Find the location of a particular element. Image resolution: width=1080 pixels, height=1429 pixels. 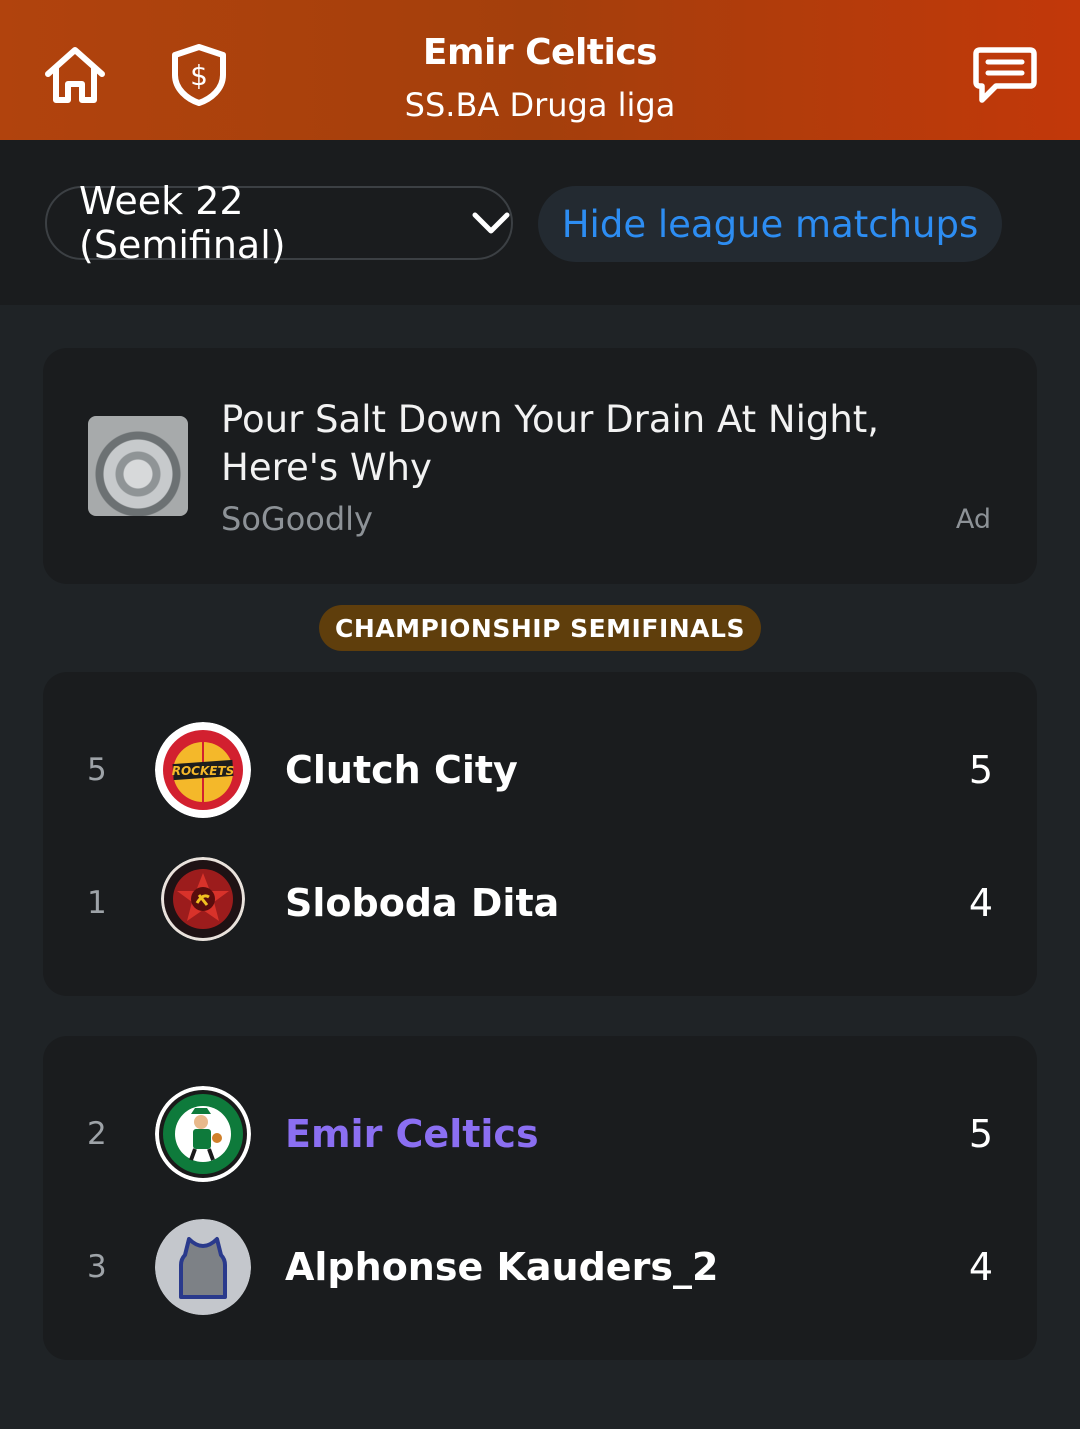

team-seed: 2 is located at coordinates (97, 1134).